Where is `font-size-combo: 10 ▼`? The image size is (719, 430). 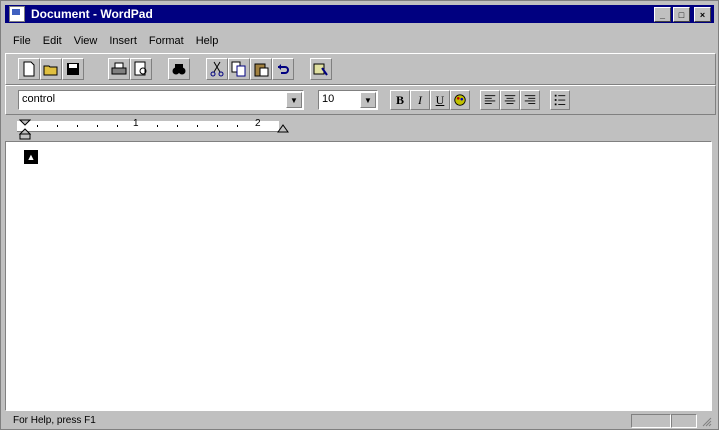
font-size-combo: 10 ▼ is located at coordinates (348, 100).